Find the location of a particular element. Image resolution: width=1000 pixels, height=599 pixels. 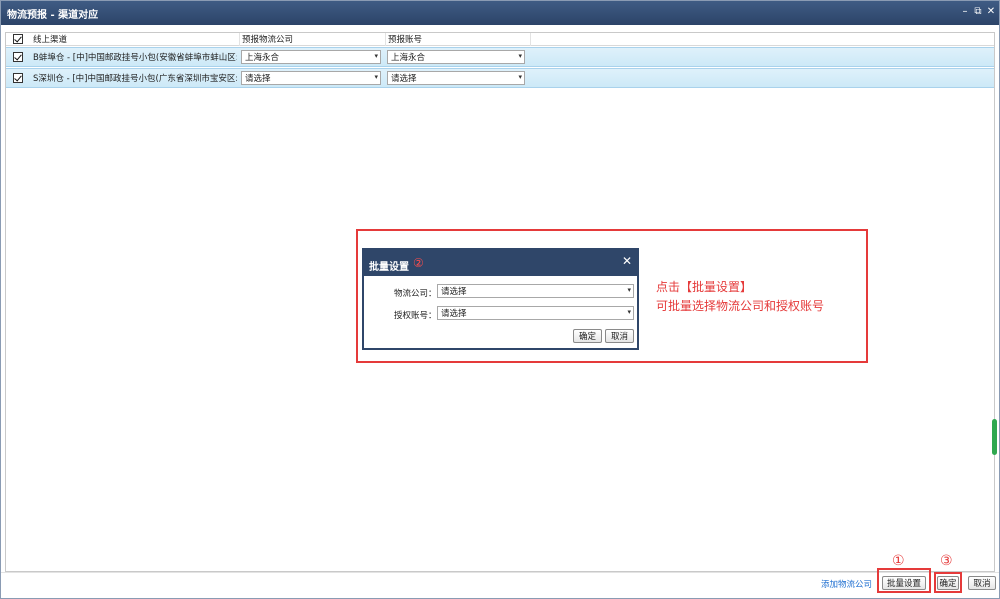

batch-settings-dialog: 批量设置 ② ✕ 物流公司： 请选择 ▾ 授权账号： 请选择 ▾ 确定 取消 is located at coordinates (500, 299).